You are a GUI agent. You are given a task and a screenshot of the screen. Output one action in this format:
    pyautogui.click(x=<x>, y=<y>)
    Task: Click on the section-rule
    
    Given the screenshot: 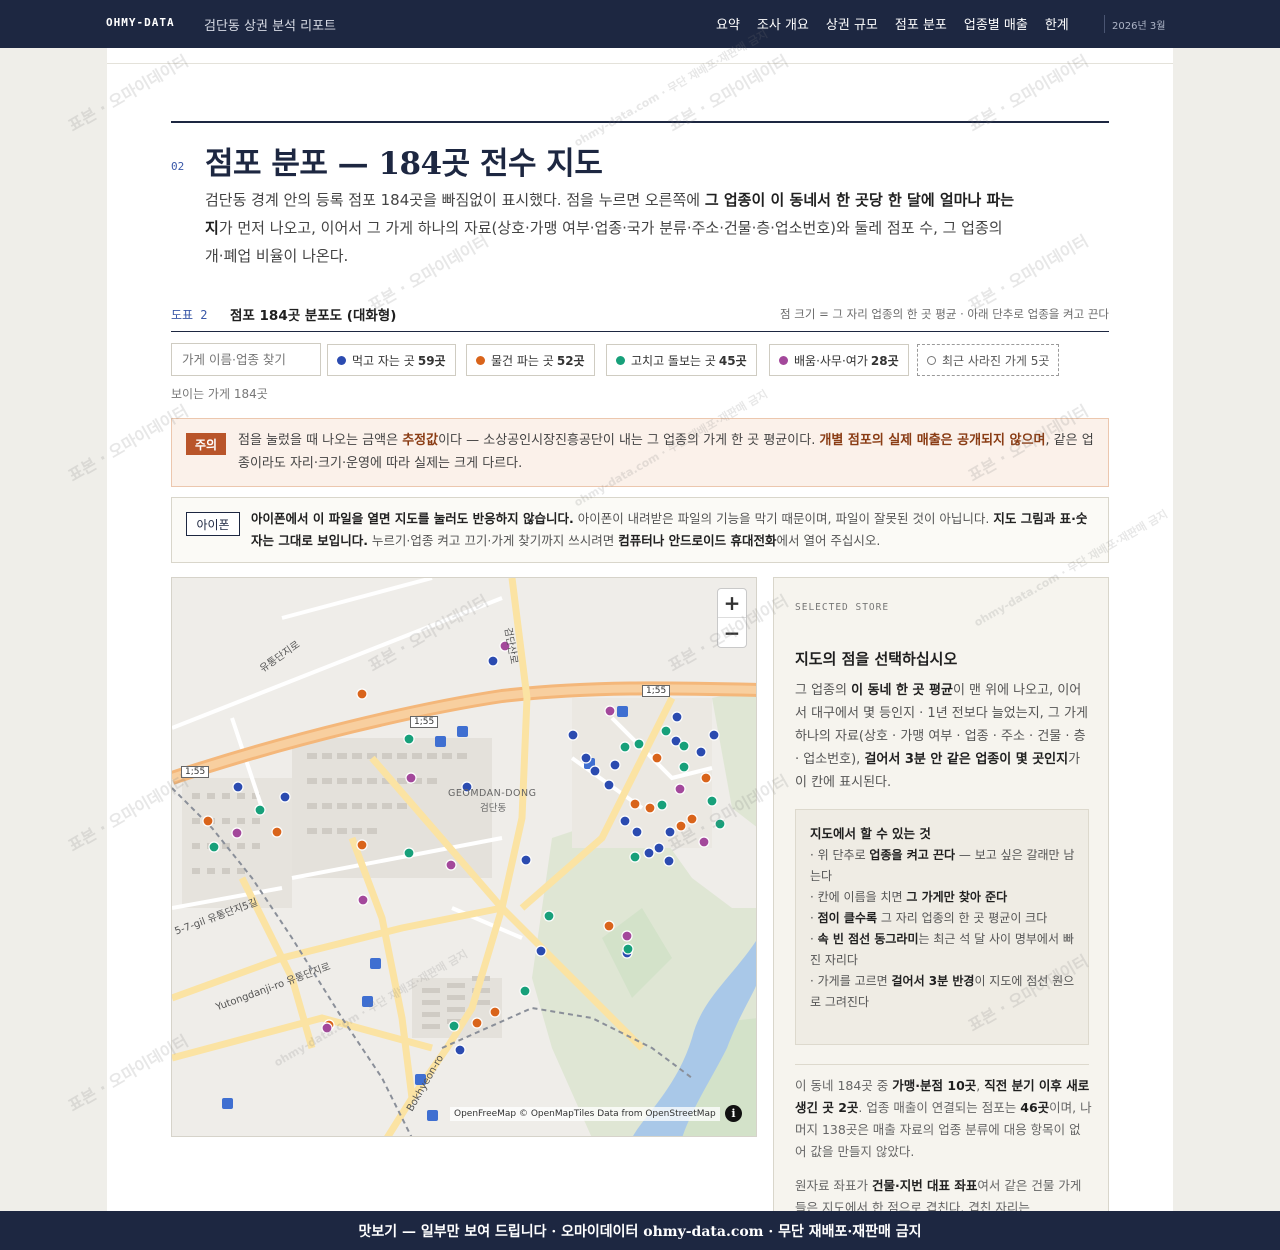 What is the action you would take?
    pyautogui.click(x=640, y=122)
    